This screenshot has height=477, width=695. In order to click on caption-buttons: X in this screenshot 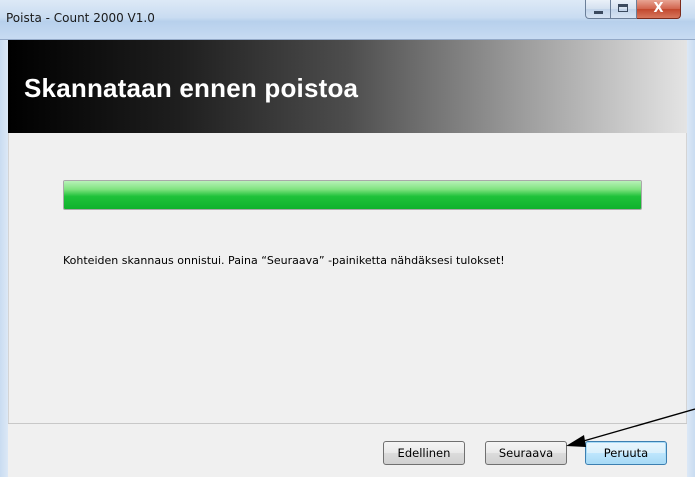, I will do `click(633, 9)`.